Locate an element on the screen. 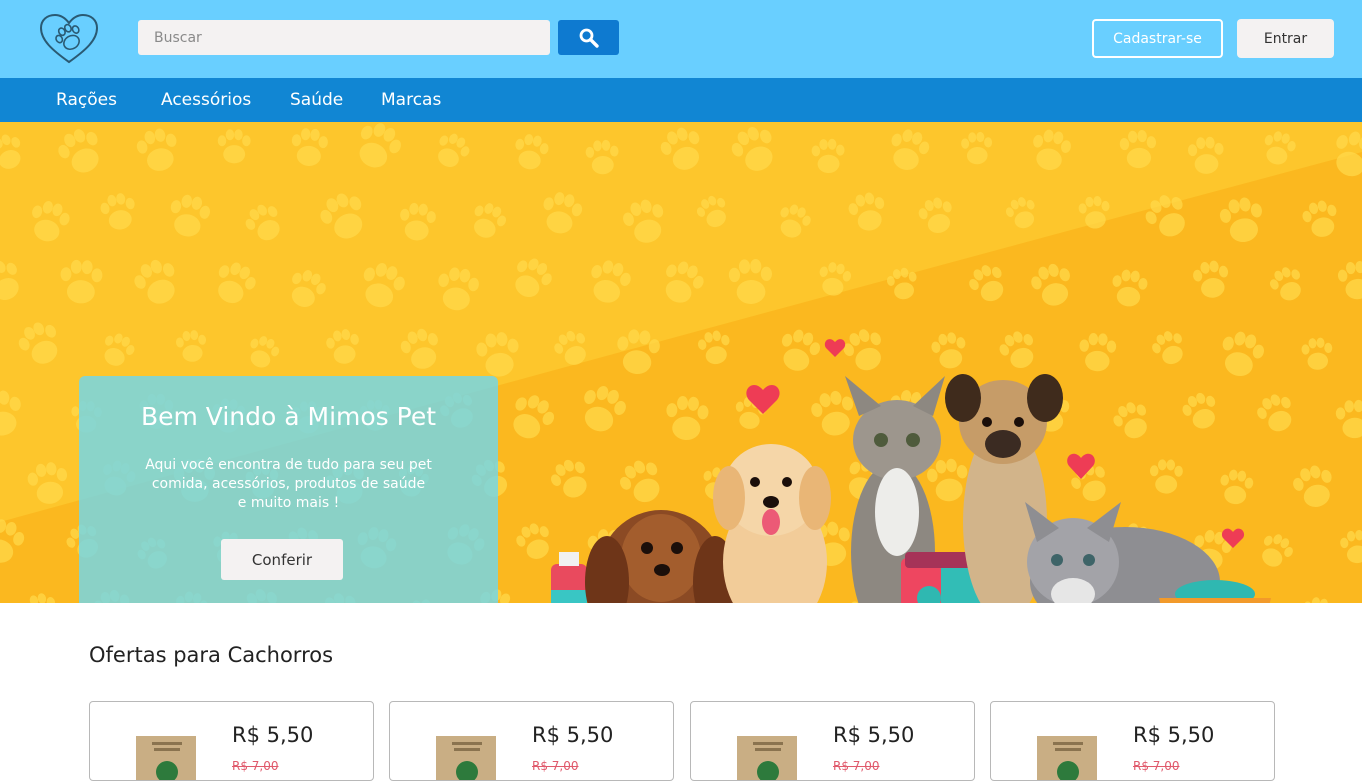 Image resolution: width=1362 pixels, height=781 pixels. nav-item-saude: Saúde is located at coordinates (316, 100).